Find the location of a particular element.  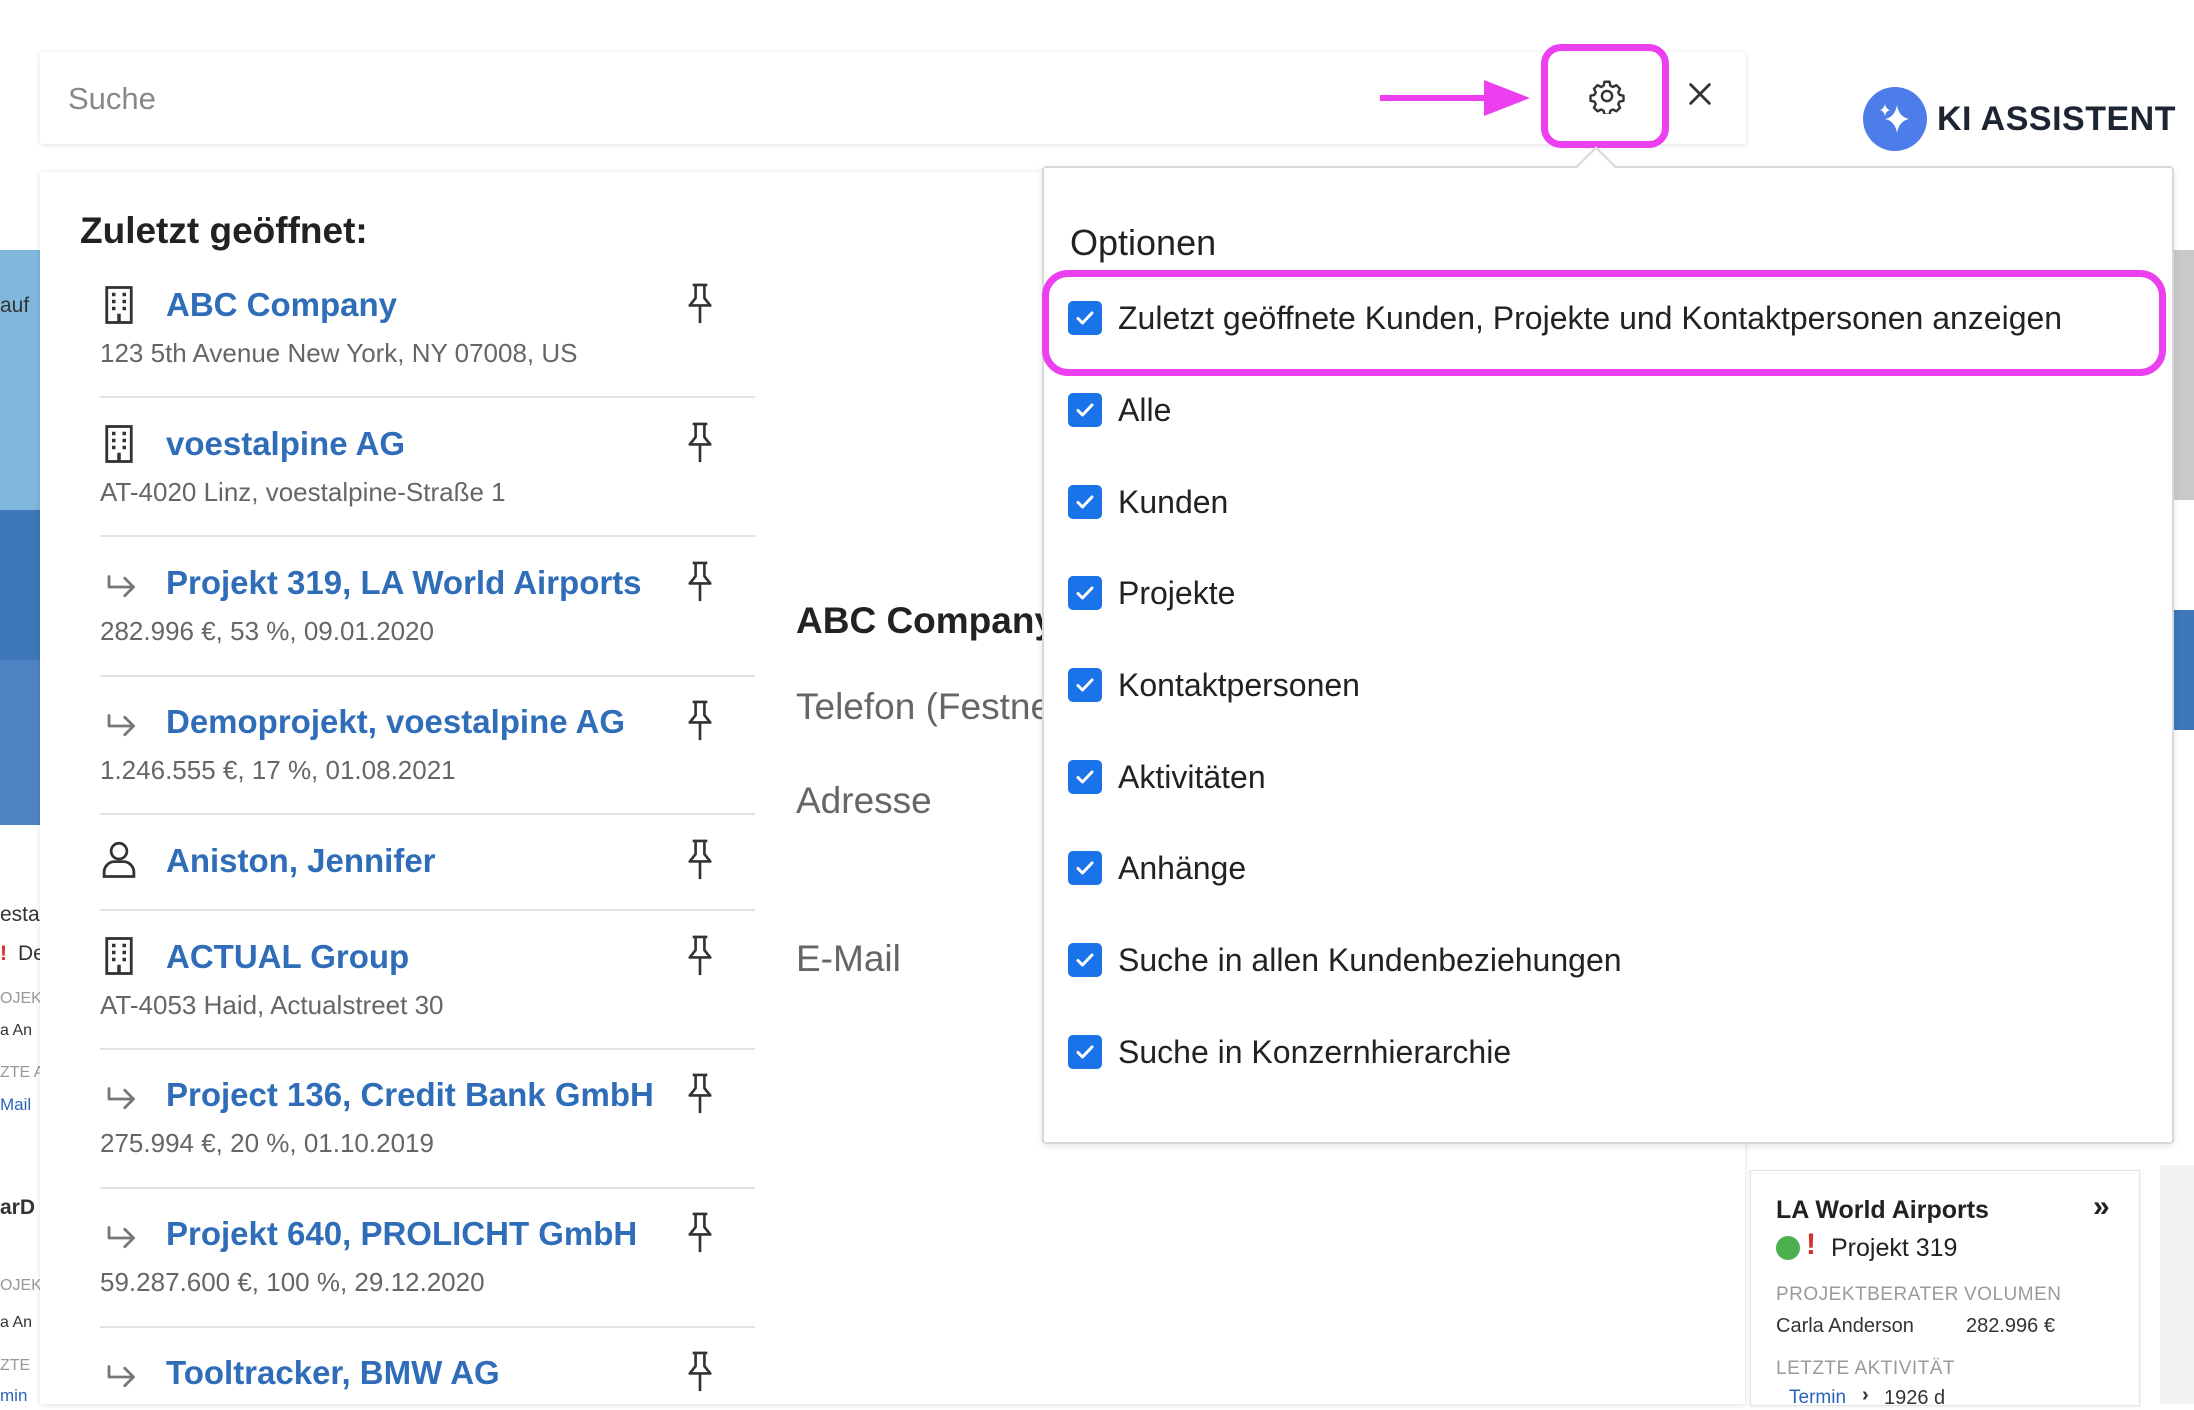

recent-item-title: Tooltracker, BMW AG is located at coordinates (333, 1373).